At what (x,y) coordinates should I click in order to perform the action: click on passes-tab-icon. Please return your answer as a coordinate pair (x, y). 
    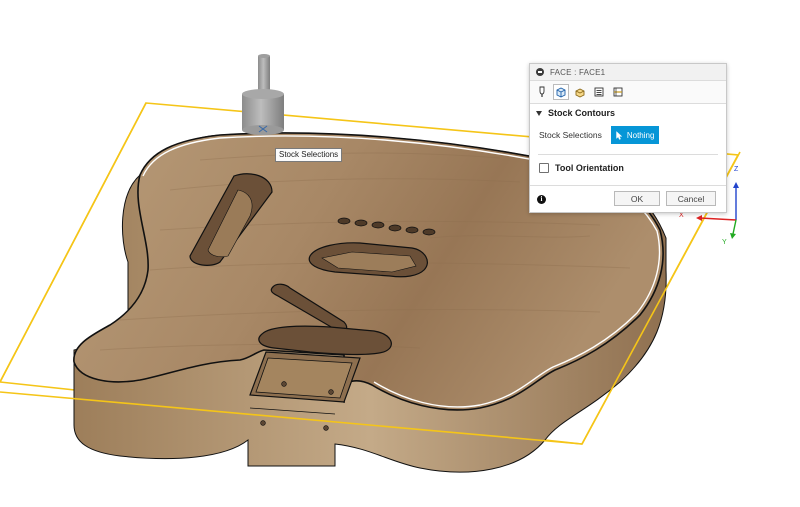
    Looking at the image, I should click on (599, 92).